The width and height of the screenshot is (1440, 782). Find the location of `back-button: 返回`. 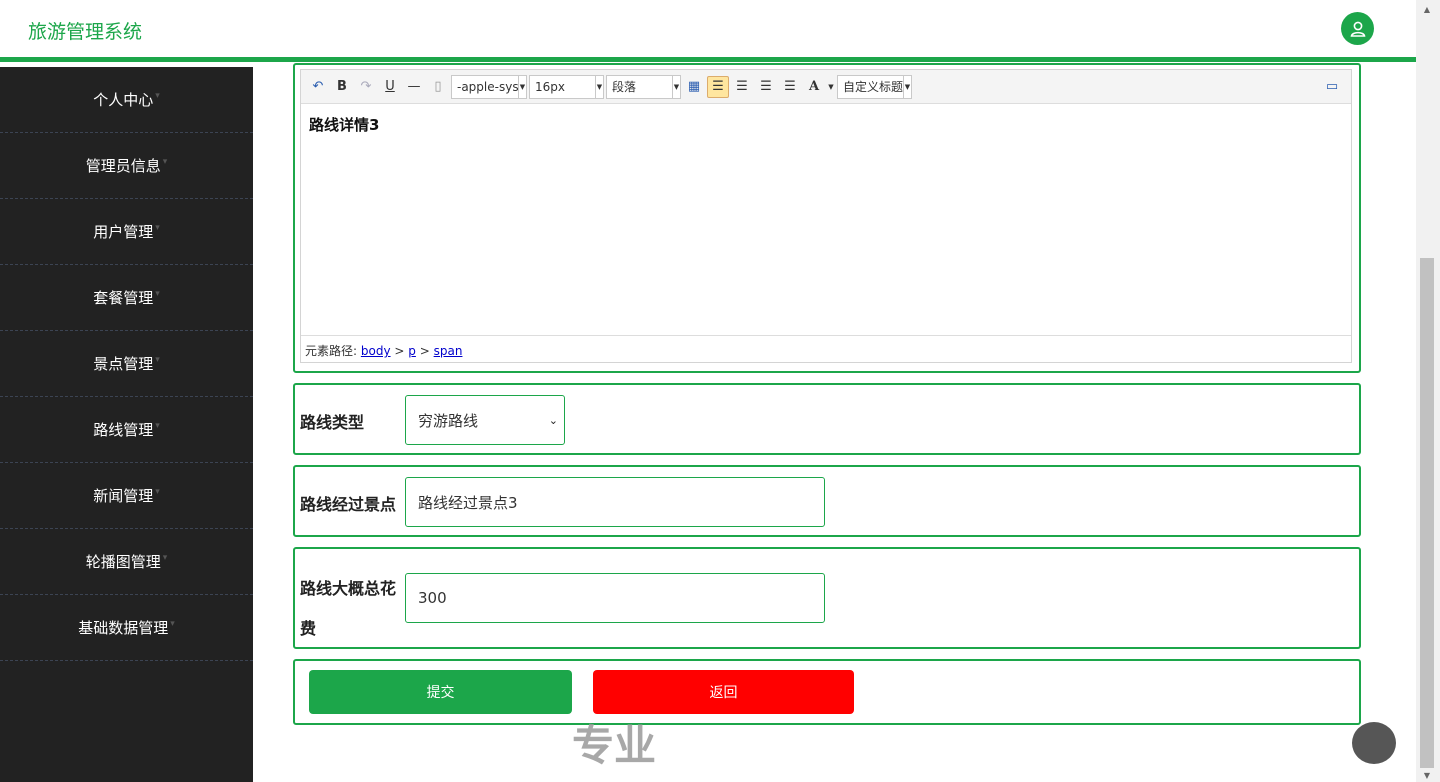

back-button: 返回 is located at coordinates (723, 692).